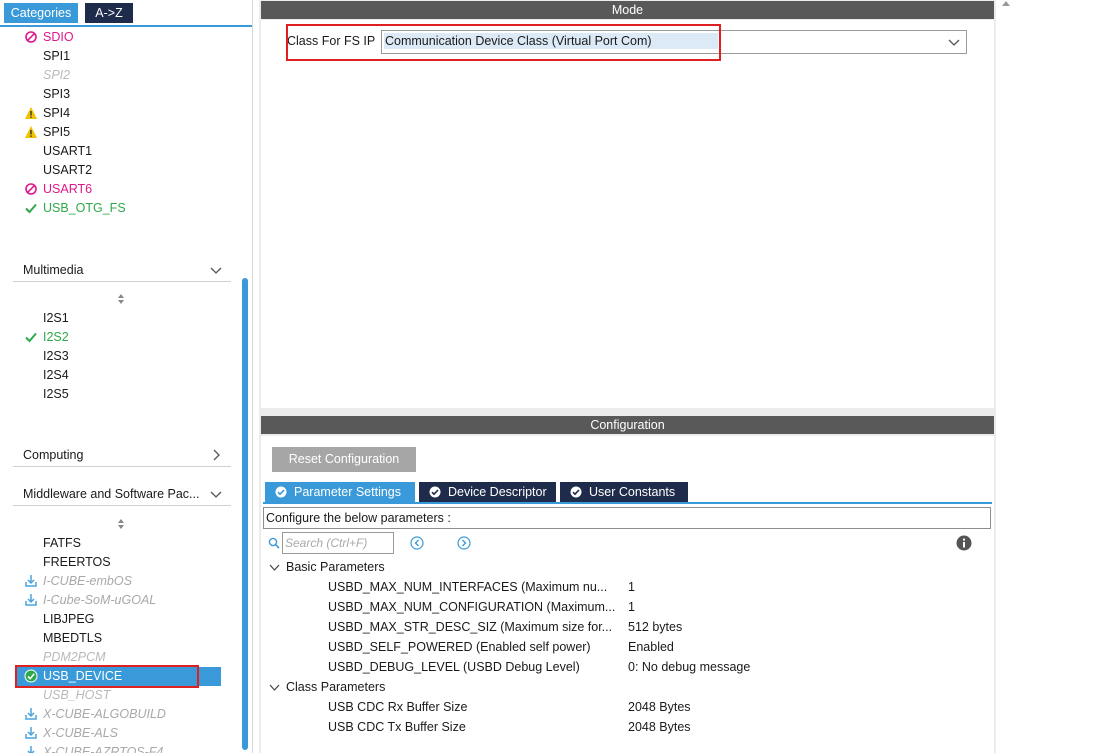 Image resolution: width=1116 pixels, height=753 pixels. What do you see at coordinates (347, 492) in the screenshot?
I see `tab-label: Parameter Settings` at bounding box center [347, 492].